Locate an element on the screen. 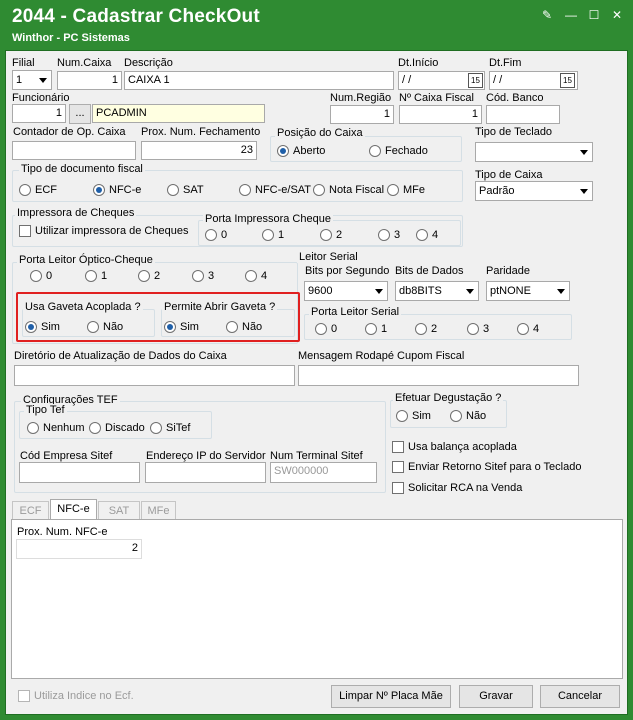 The width and height of the screenshot is (633, 720). impressora-cheques-title: Impressora de Cheques is located at coordinates (76, 213).